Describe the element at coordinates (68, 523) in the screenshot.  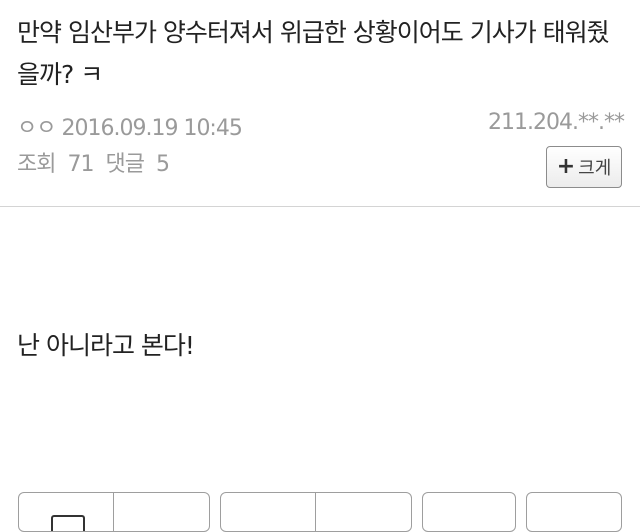
I see `action-icon` at that location.